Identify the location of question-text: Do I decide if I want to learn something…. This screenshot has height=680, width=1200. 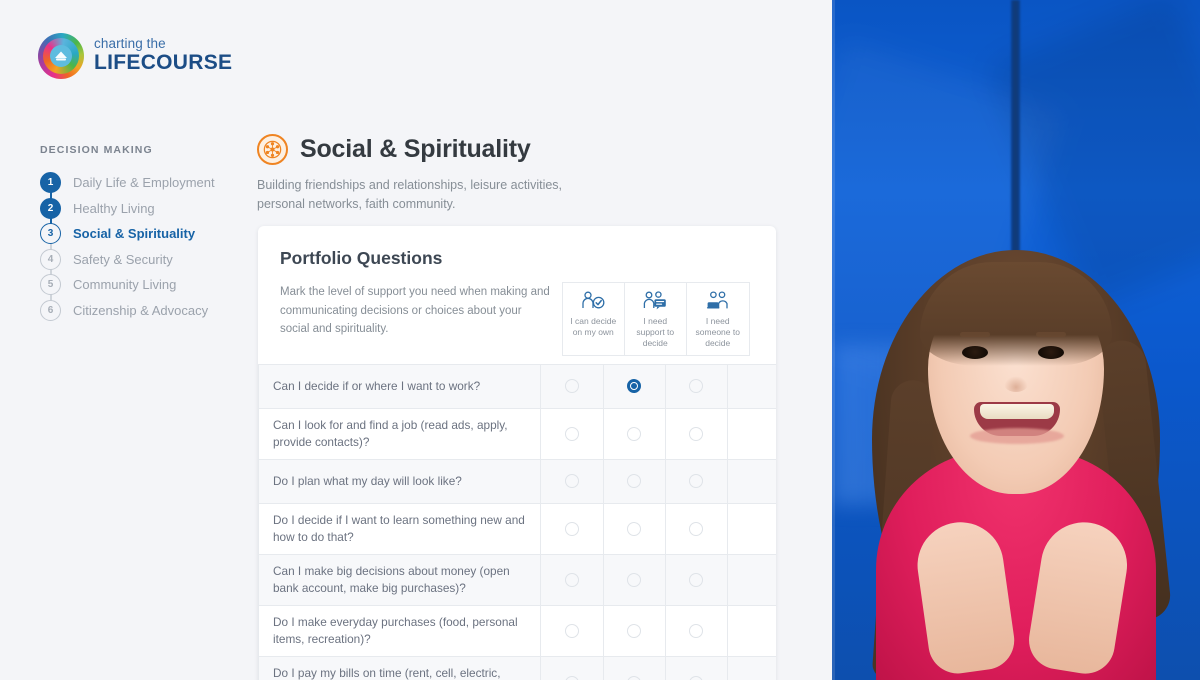
(399, 529).